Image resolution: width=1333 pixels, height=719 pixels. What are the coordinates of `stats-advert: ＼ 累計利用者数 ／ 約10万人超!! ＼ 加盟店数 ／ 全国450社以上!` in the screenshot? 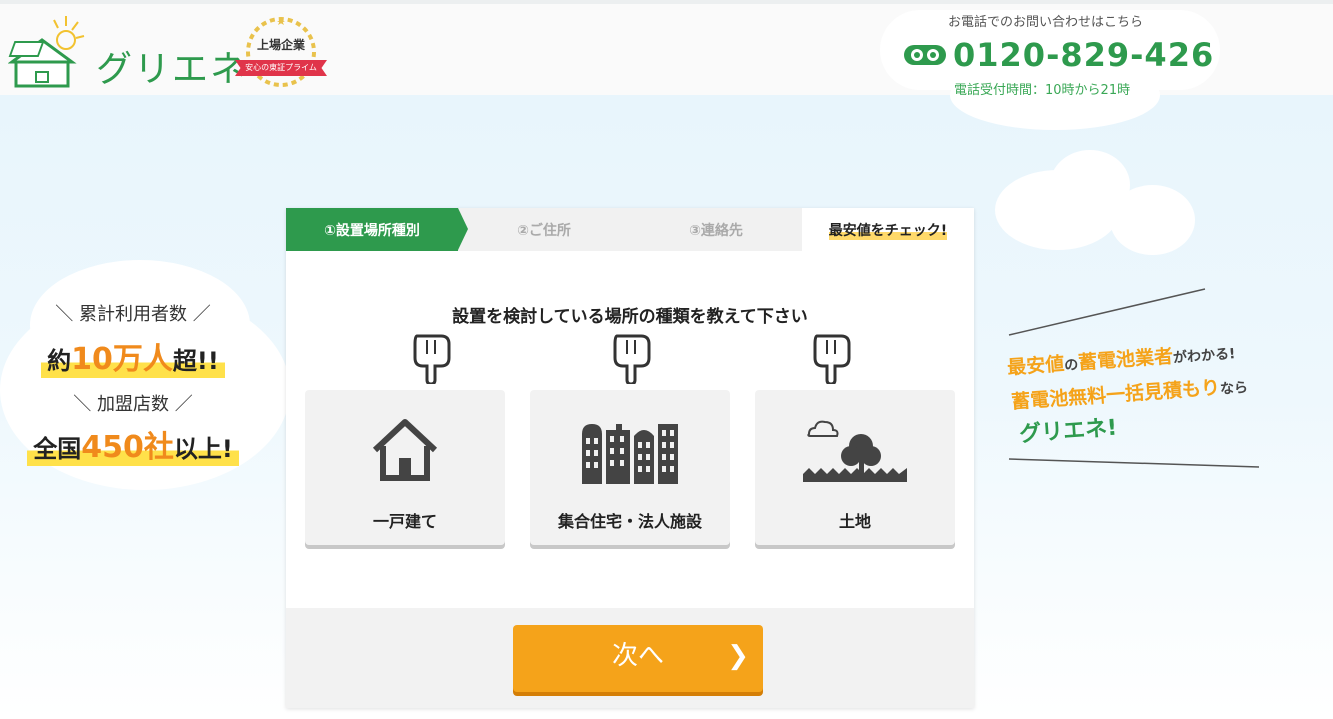 It's located at (133, 390).